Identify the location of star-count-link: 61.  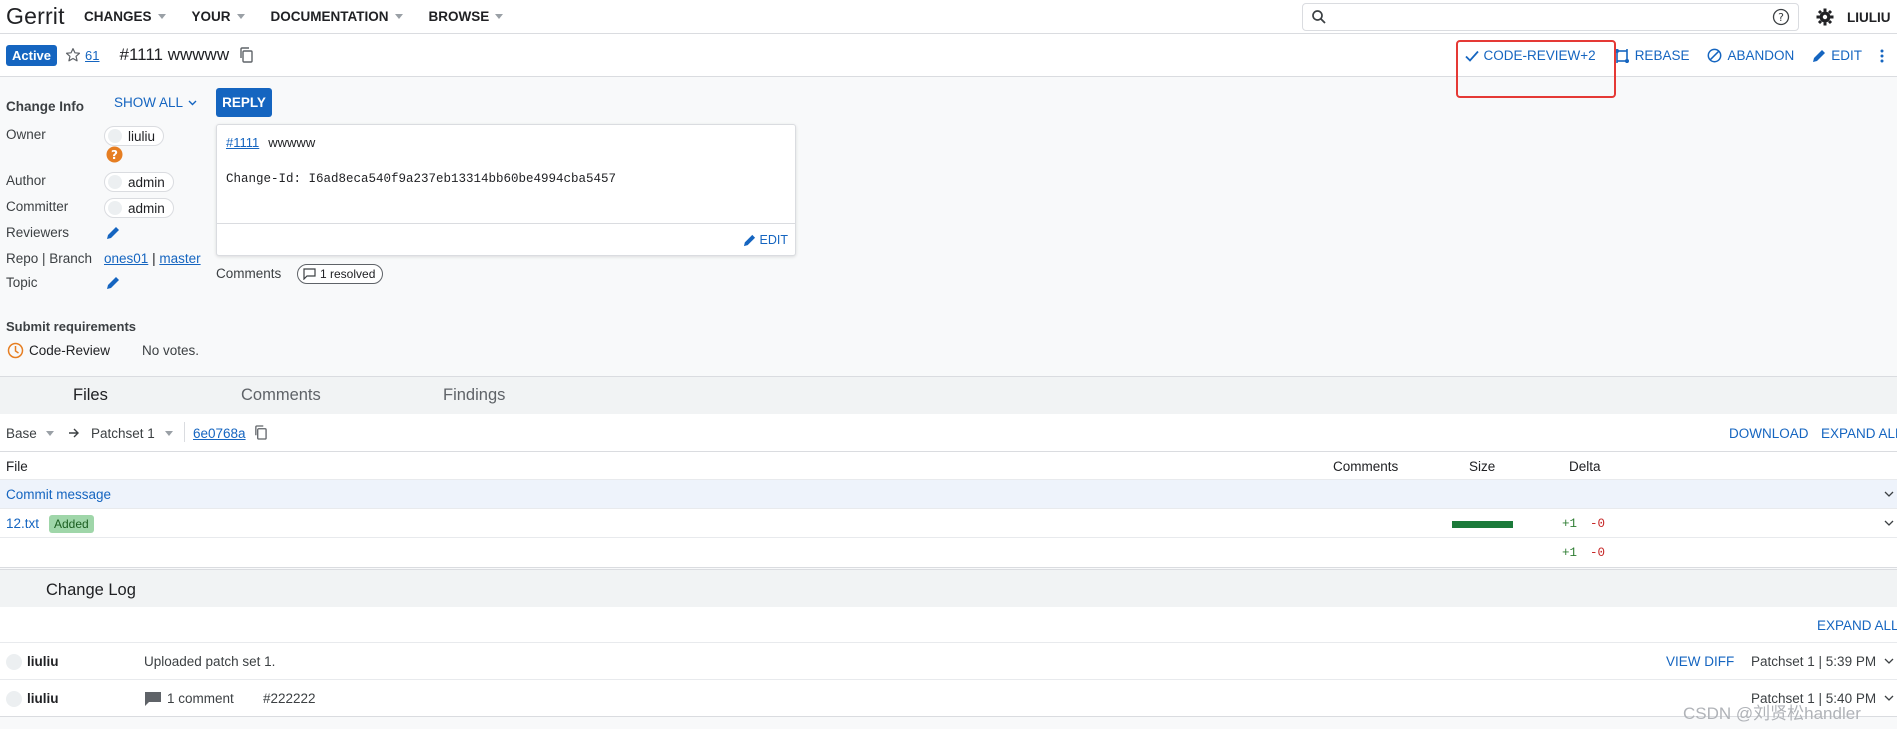
(92, 55).